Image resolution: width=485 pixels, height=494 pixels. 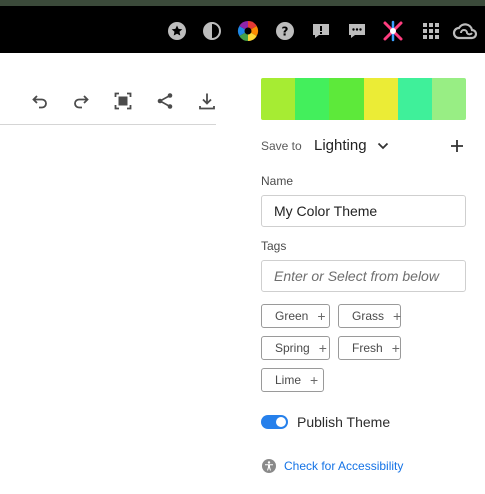 What do you see at coordinates (321, 31) in the screenshot?
I see `alert-icon` at bounding box center [321, 31].